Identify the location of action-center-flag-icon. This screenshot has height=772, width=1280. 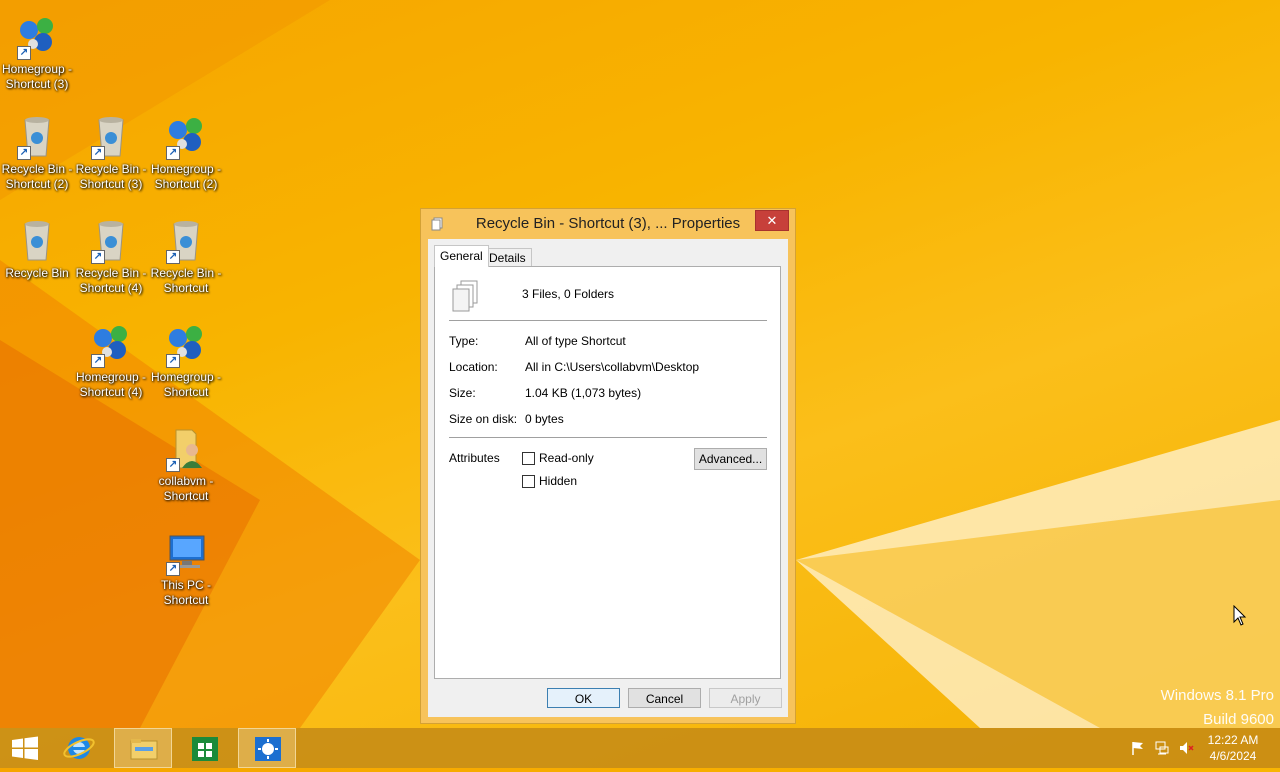
(1138, 748).